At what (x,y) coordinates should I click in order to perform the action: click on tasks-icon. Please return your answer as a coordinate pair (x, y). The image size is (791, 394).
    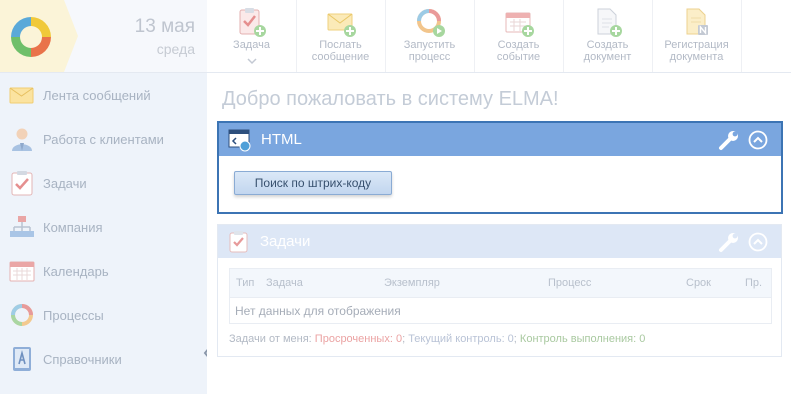
    Looking at the image, I should click on (22, 183).